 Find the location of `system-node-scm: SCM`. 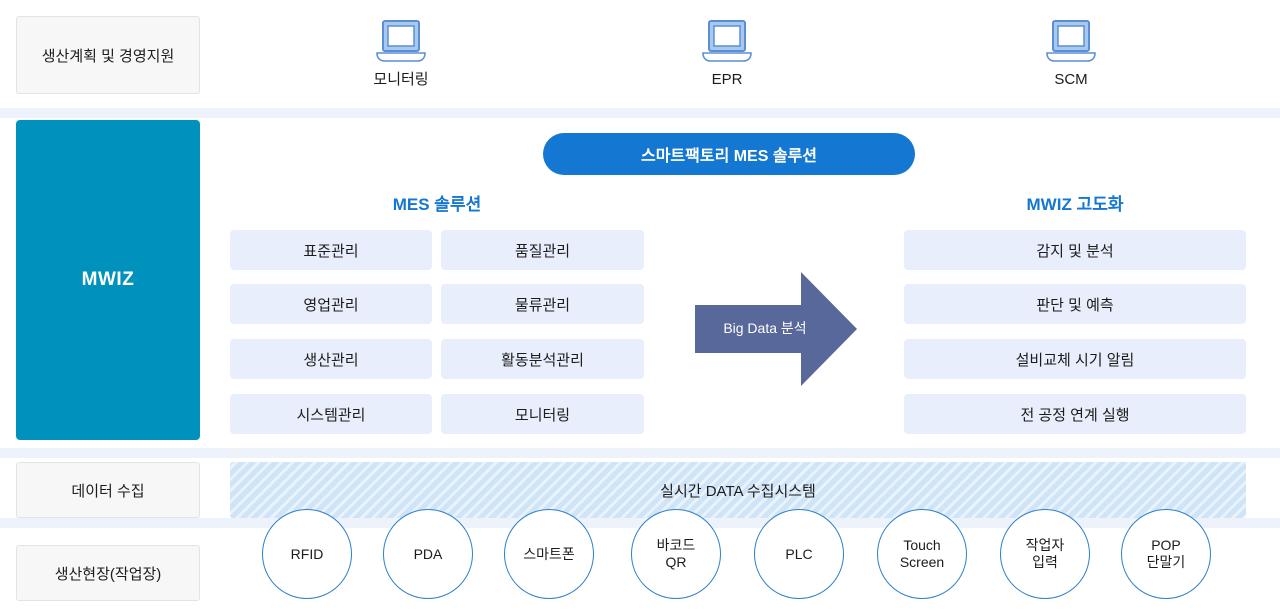

system-node-scm: SCM is located at coordinates (1071, 54).